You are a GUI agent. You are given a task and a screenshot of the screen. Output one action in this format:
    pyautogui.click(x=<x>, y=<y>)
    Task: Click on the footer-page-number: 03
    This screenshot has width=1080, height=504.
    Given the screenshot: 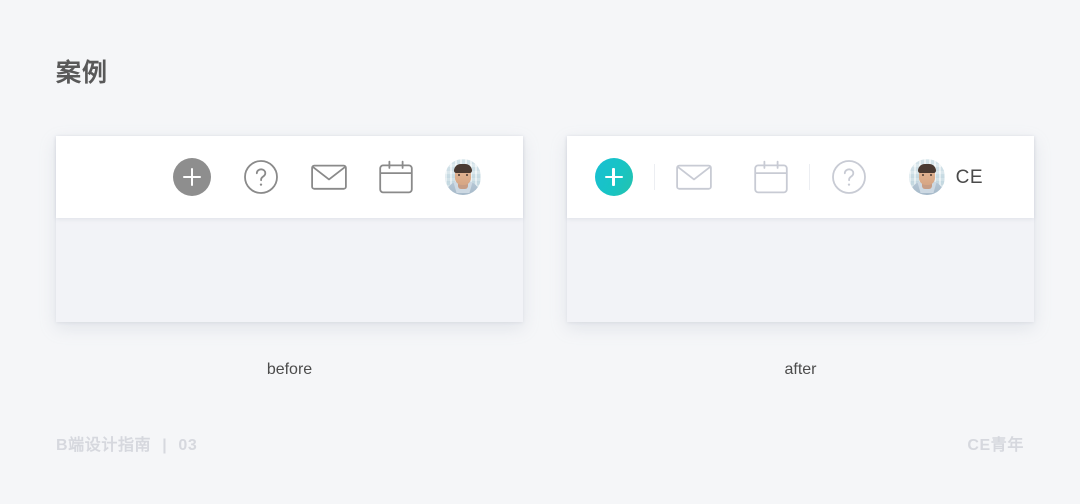 What is the action you would take?
    pyautogui.click(x=188, y=445)
    